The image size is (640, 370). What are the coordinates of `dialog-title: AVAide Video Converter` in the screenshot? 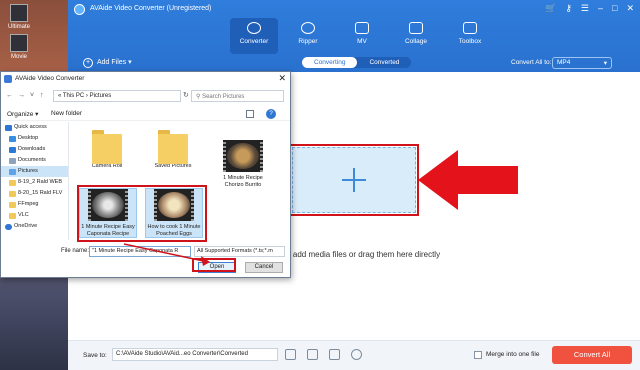 It's located at (50, 78).